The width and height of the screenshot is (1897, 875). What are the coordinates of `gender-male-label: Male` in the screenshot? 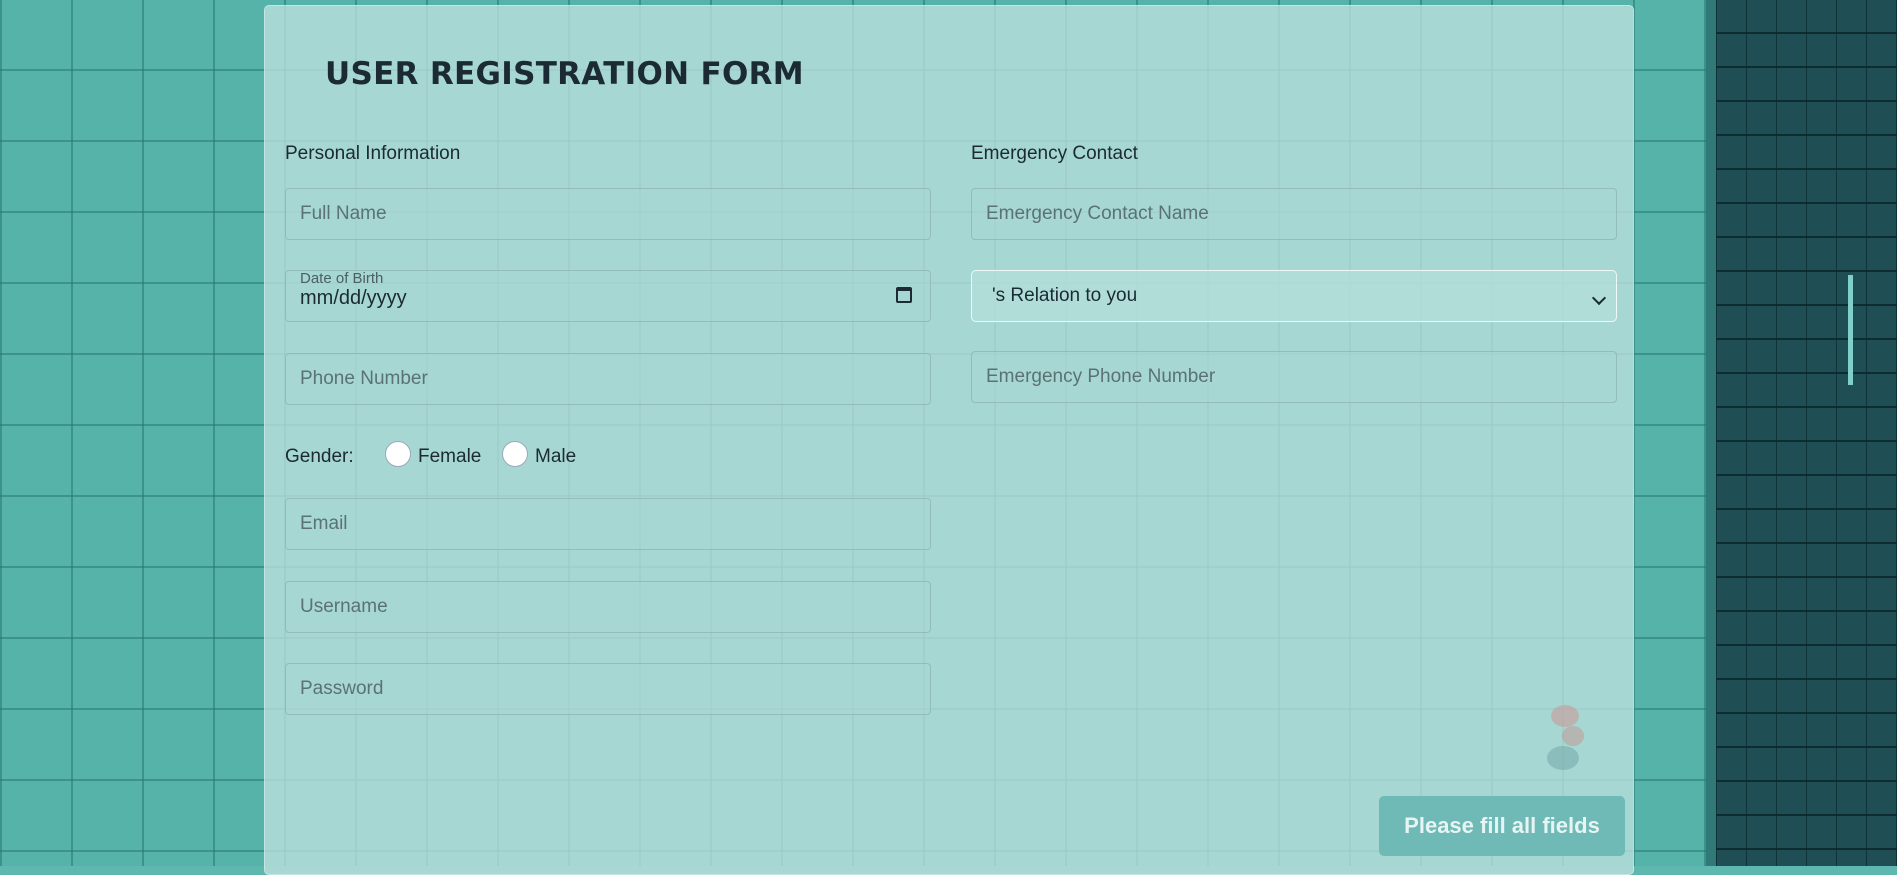 It's located at (555, 457).